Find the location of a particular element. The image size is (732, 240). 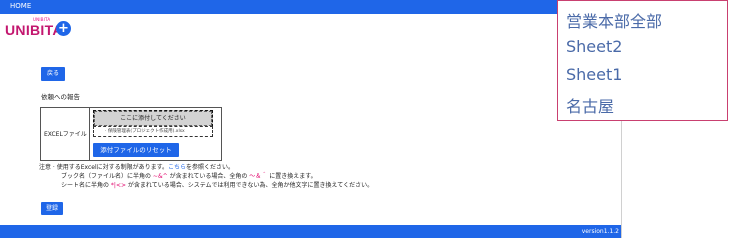

note-3-text: シート名に半角の is located at coordinates (86, 185).